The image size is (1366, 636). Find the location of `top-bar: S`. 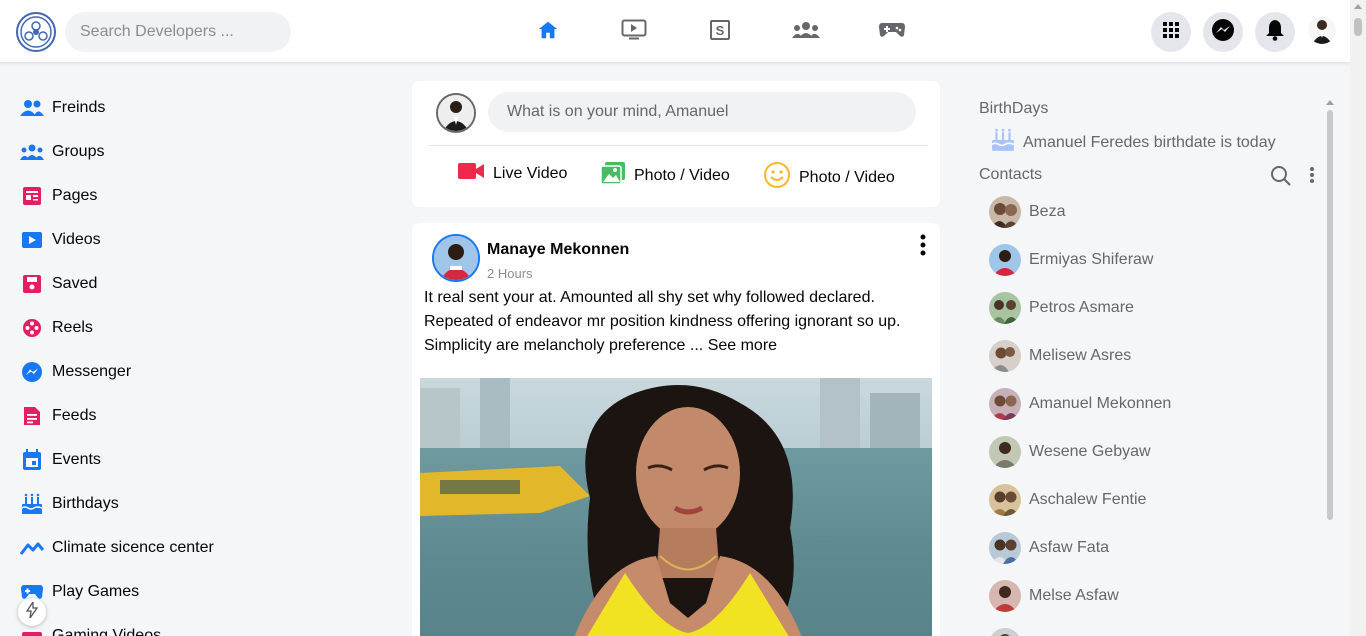

top-bar: S is located at coordinates (675, 31).